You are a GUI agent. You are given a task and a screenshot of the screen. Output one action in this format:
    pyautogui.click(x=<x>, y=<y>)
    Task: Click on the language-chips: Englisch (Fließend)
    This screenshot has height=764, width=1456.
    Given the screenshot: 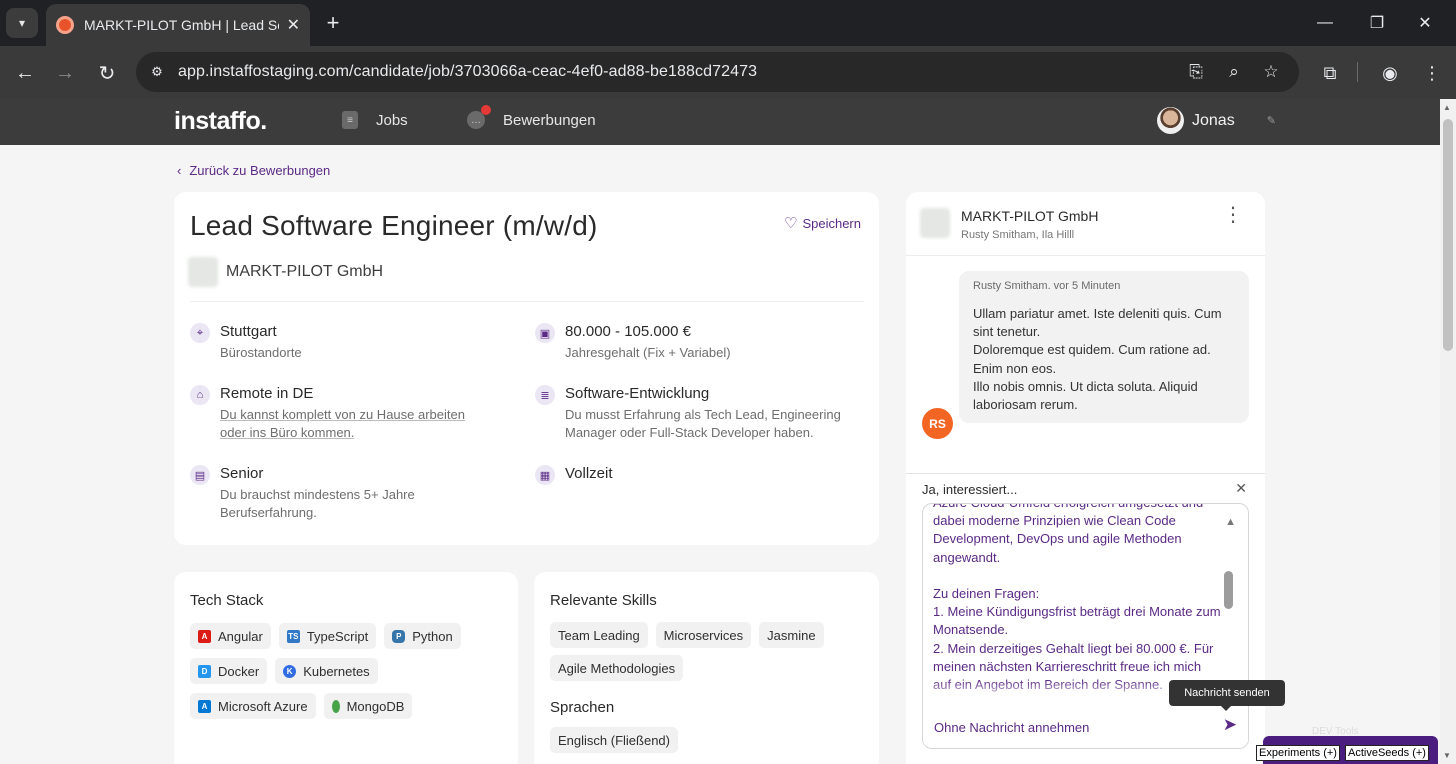 What is the action you would take?
    pyautogui.click(x=614, y=740)
    